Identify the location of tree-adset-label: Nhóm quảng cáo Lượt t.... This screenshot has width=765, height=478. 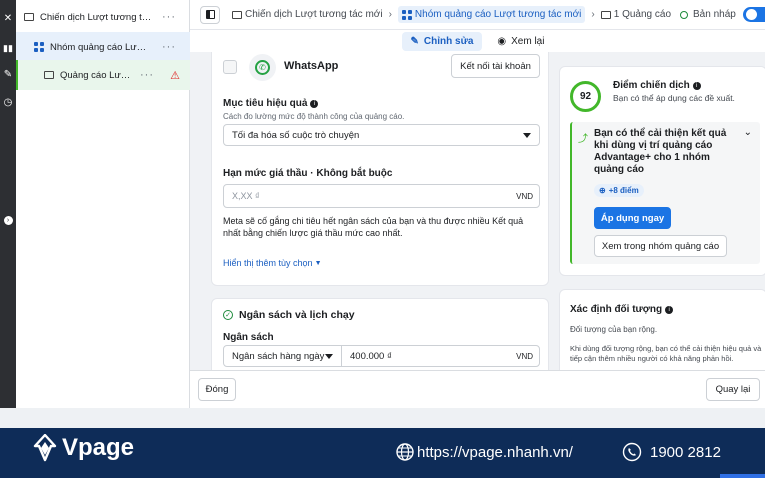
(101, 47).